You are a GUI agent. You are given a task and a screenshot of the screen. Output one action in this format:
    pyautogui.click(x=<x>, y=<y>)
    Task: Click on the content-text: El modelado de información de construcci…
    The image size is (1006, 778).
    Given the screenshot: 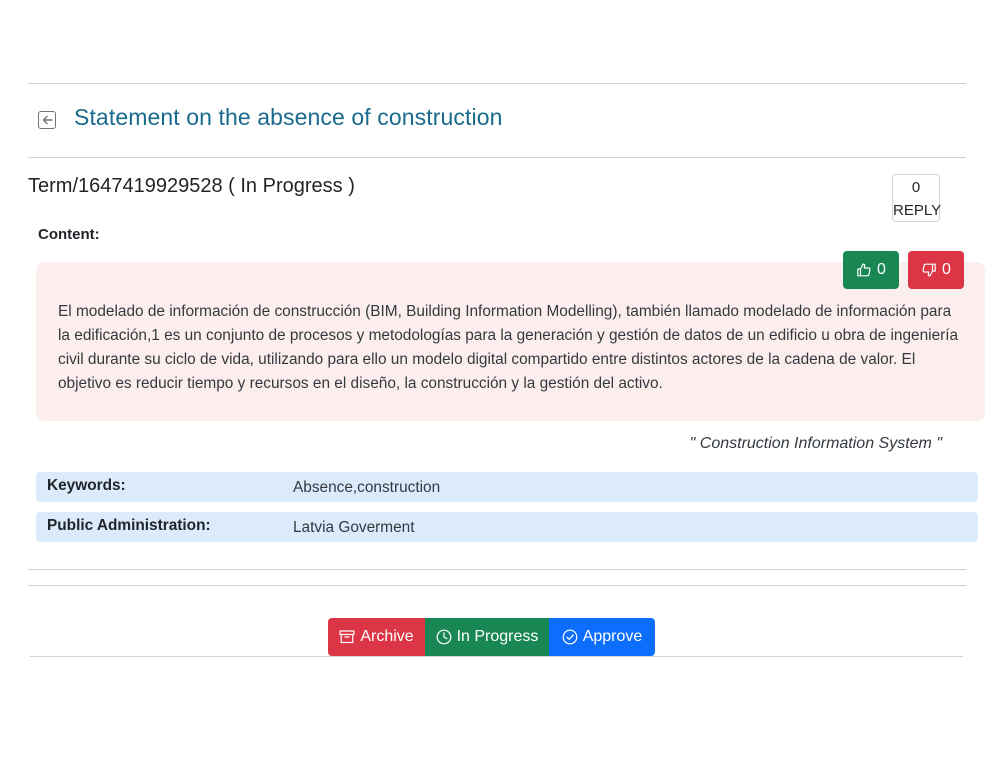 What is the action you would take?
    pyautogui.click(x=508, y=347)
    